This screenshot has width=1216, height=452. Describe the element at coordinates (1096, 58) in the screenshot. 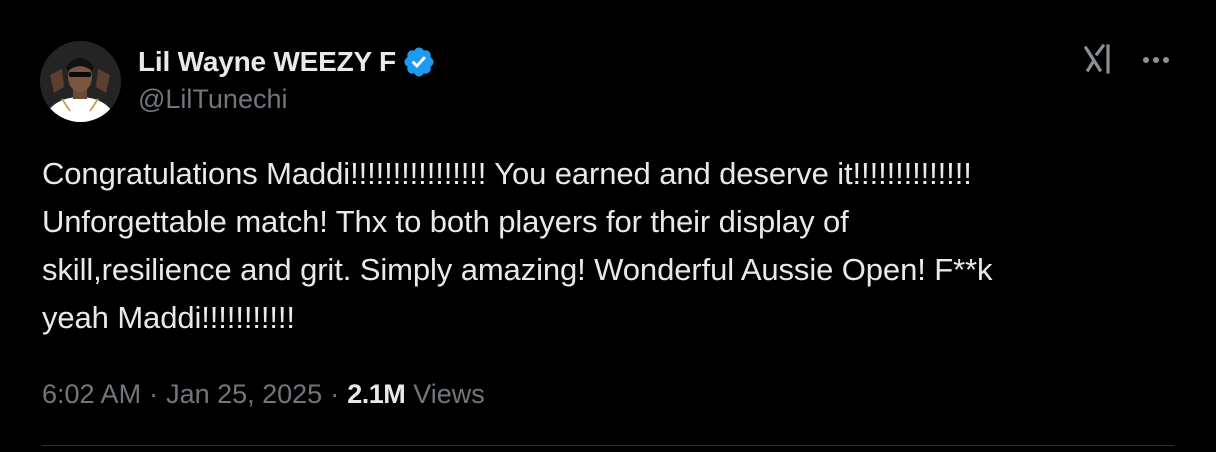

I see `grok-icon` at that location.